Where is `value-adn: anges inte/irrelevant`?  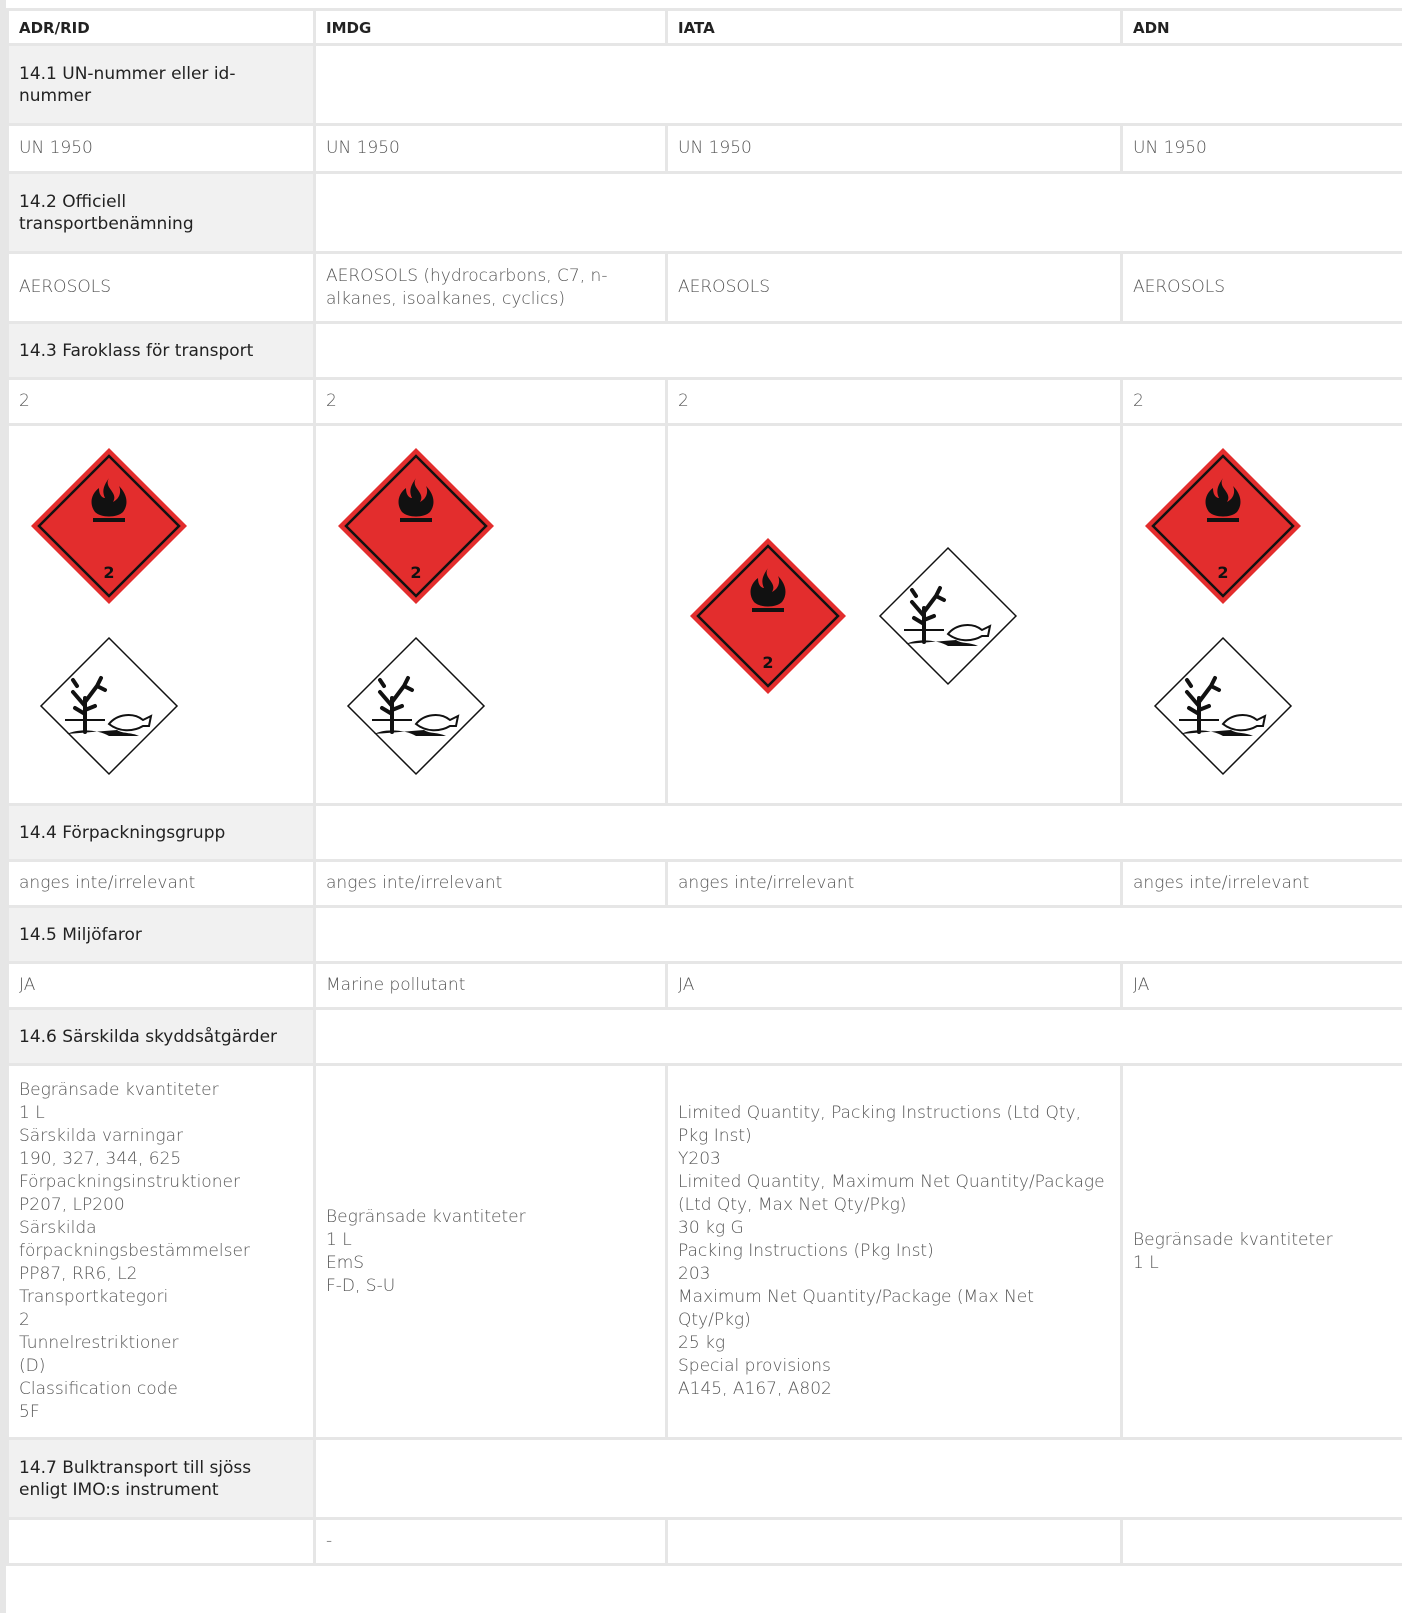 value-adn: anges inte/irrelevant is located at coordinates (1261, 883).